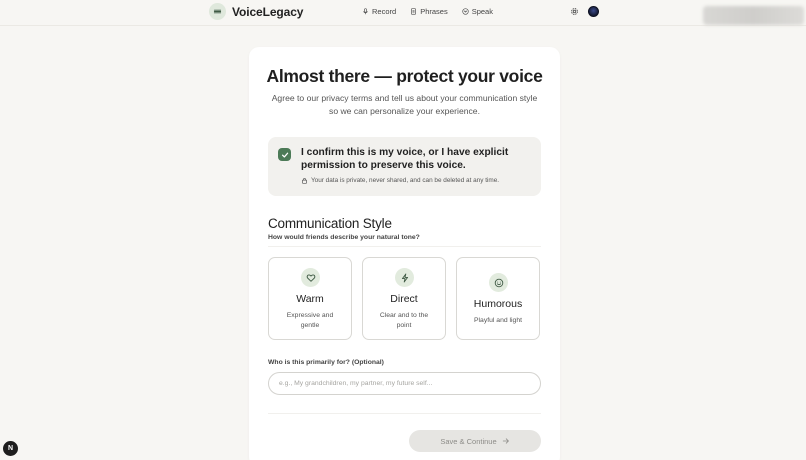  What do you see at coordinates (468, 441) in the screenshot?
I see `save-button-label: Save & Continue` at bounding box center [468, 441].